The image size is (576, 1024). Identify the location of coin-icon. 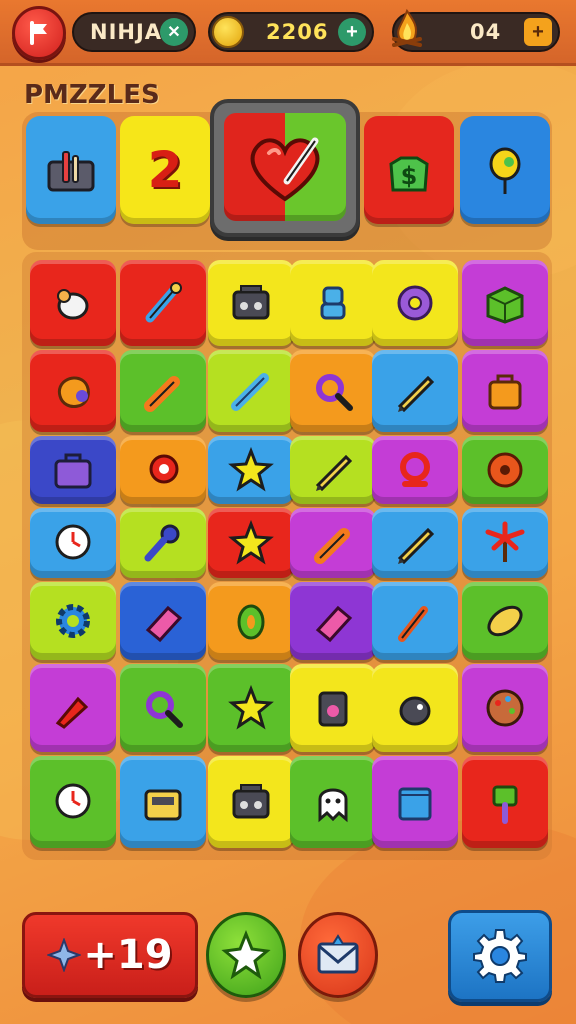
(228, 32).